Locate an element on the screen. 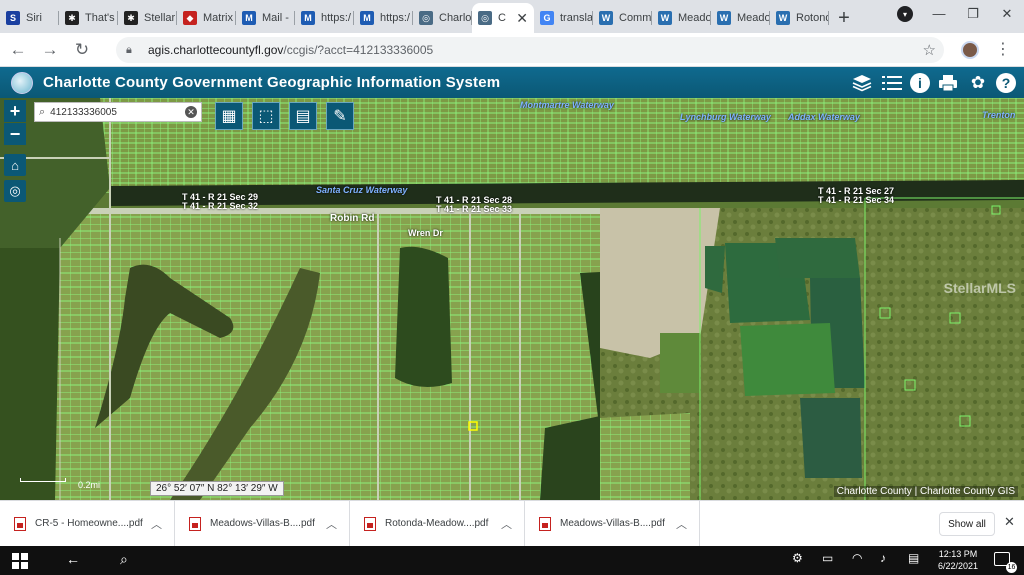  wifi-icon: ◠ is located at coordinates (857, 558).